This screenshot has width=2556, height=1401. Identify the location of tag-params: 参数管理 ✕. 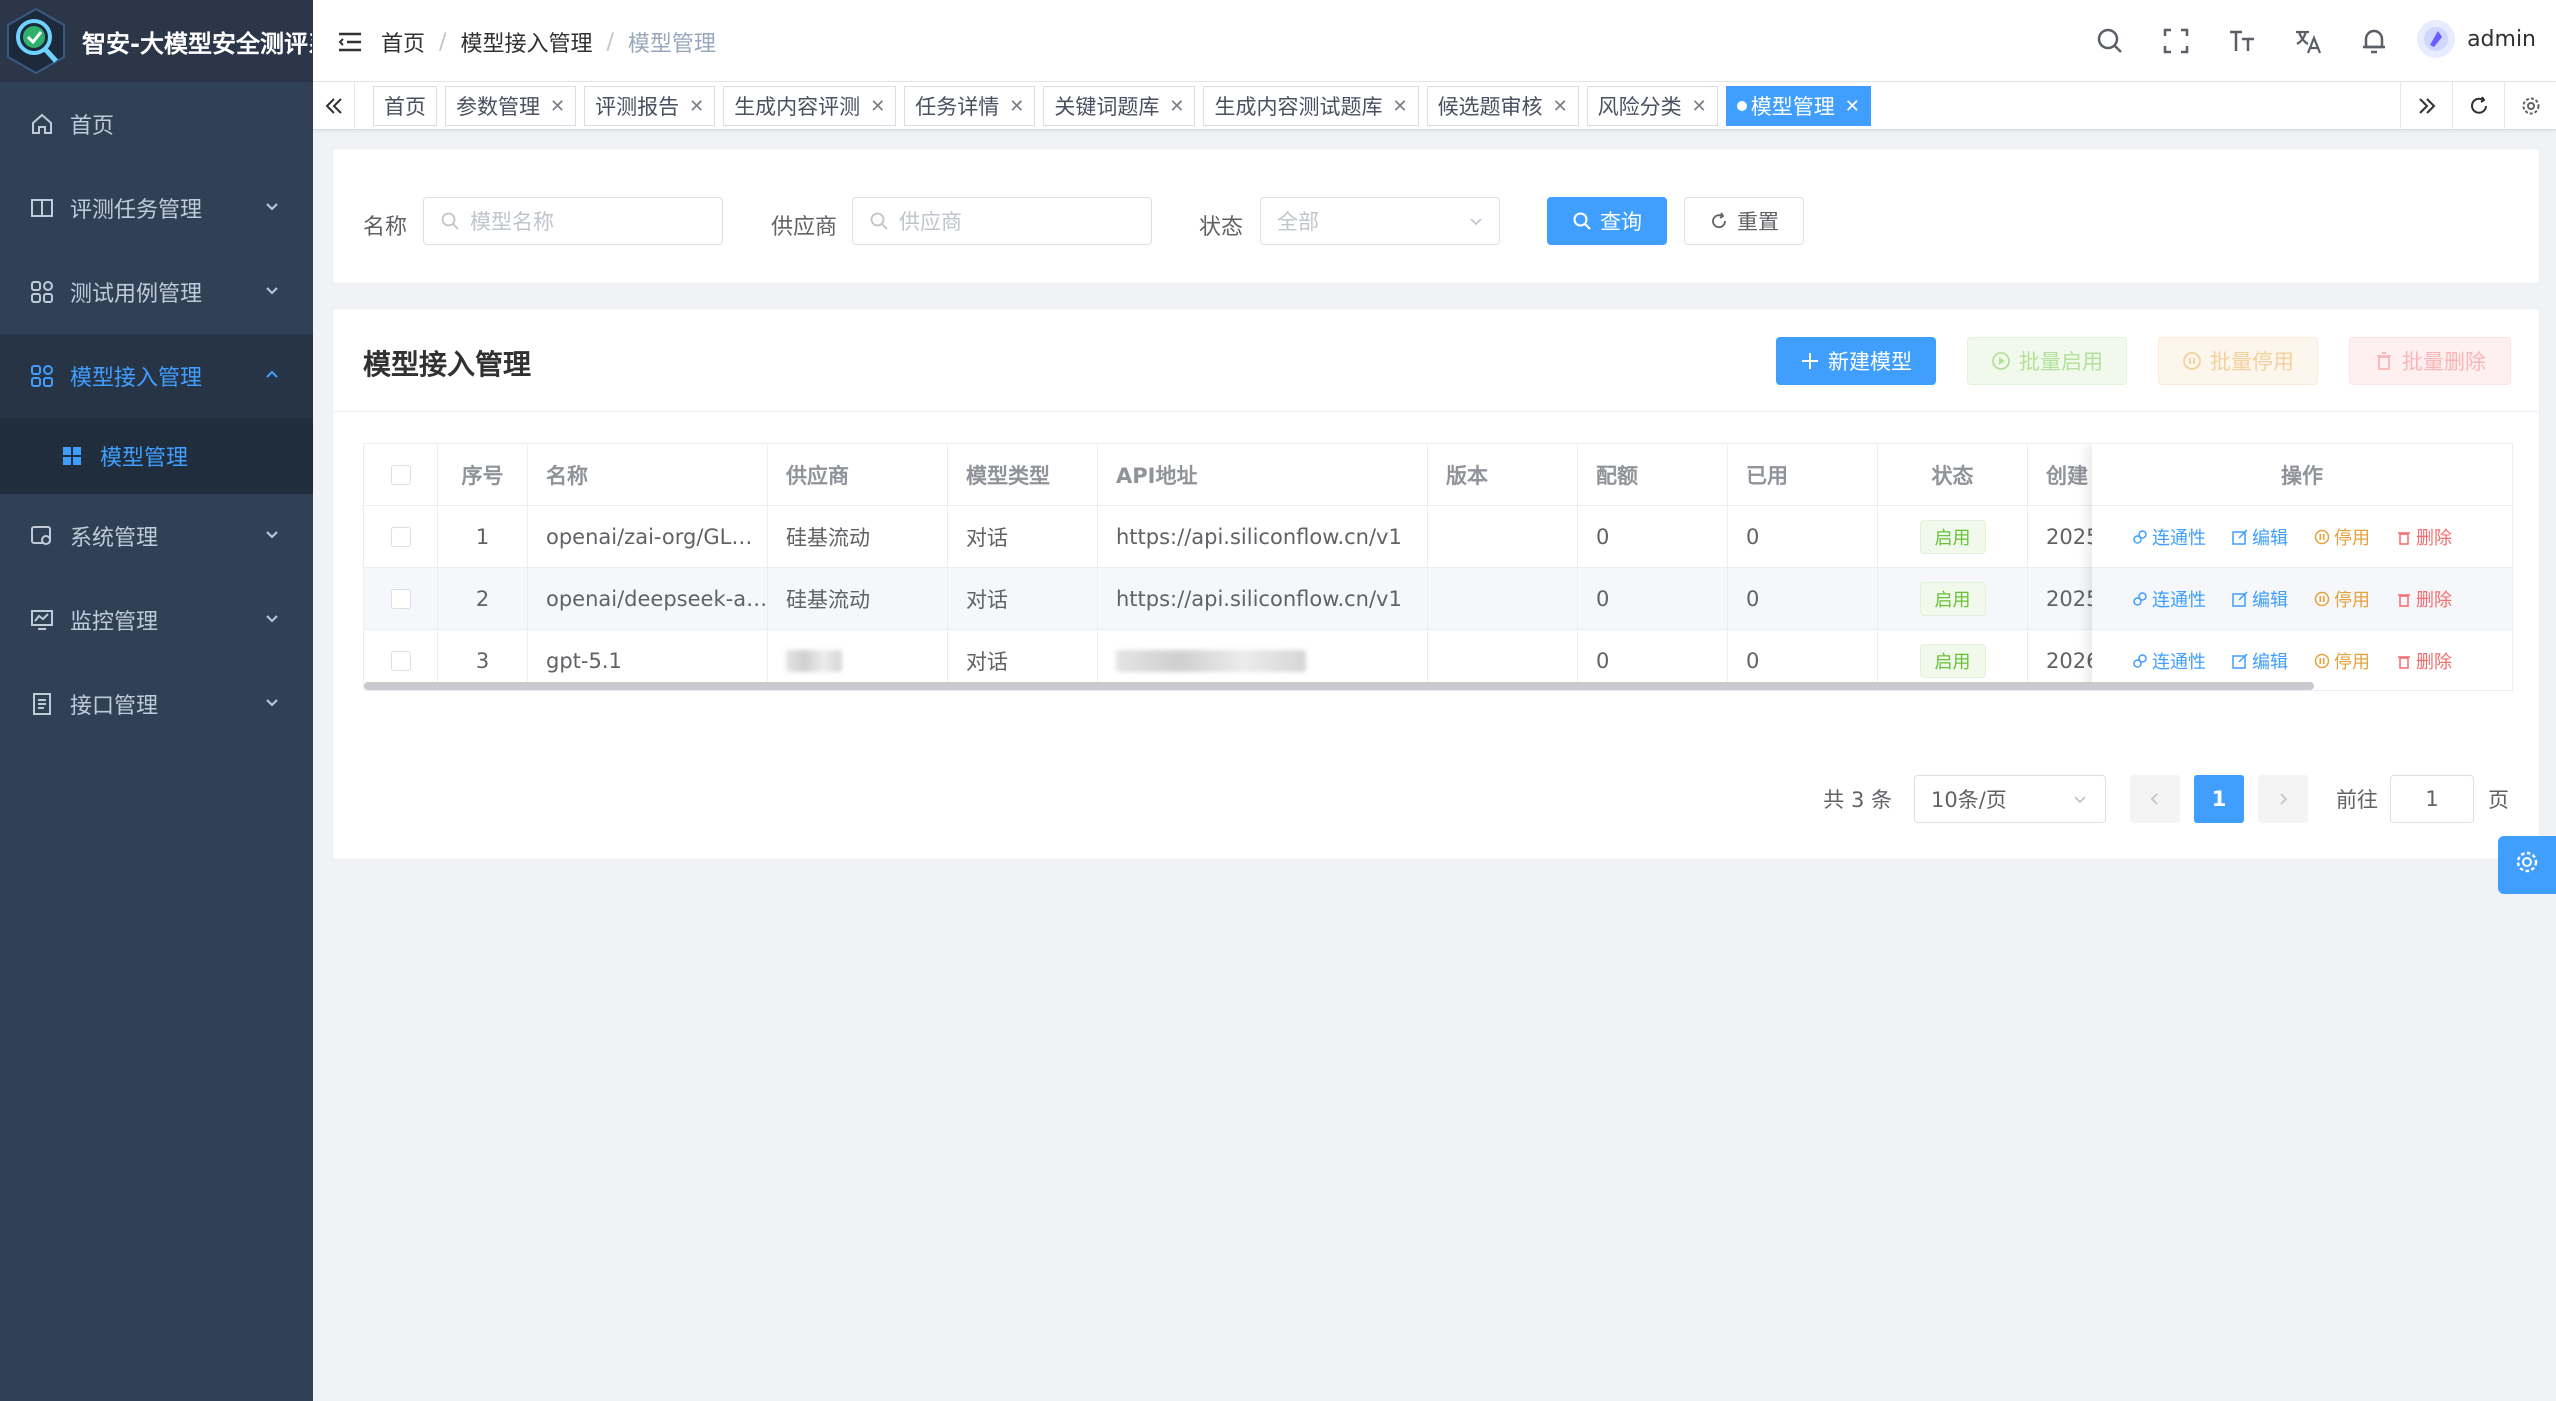
(511, 106).